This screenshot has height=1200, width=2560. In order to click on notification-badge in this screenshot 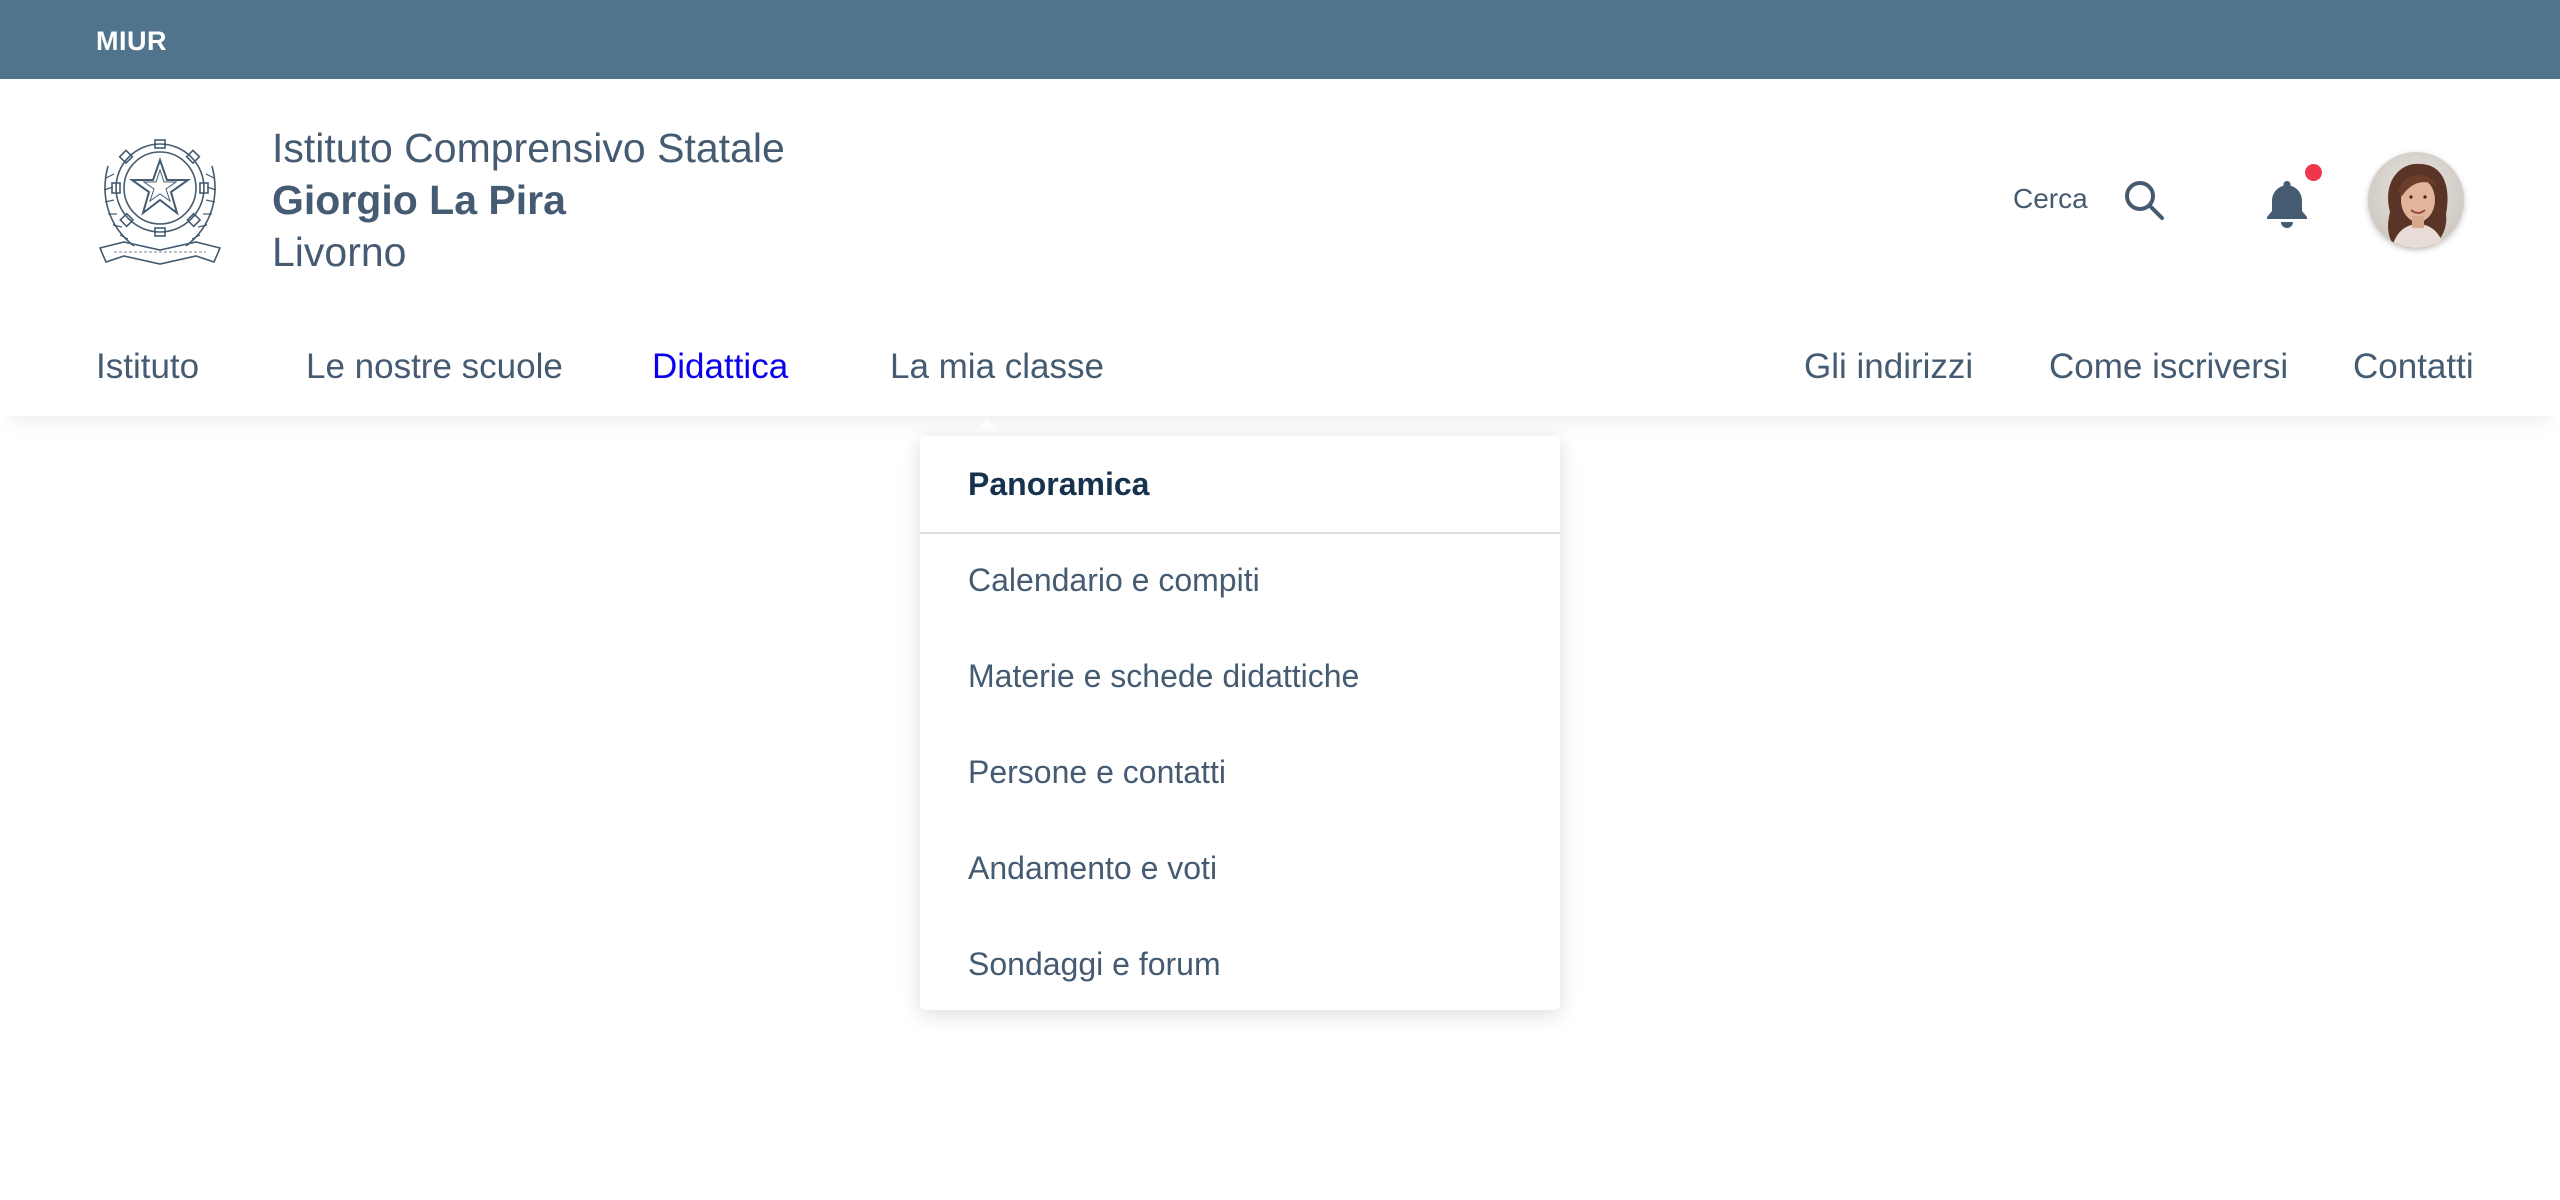, I will do `click(2313, 172)`.